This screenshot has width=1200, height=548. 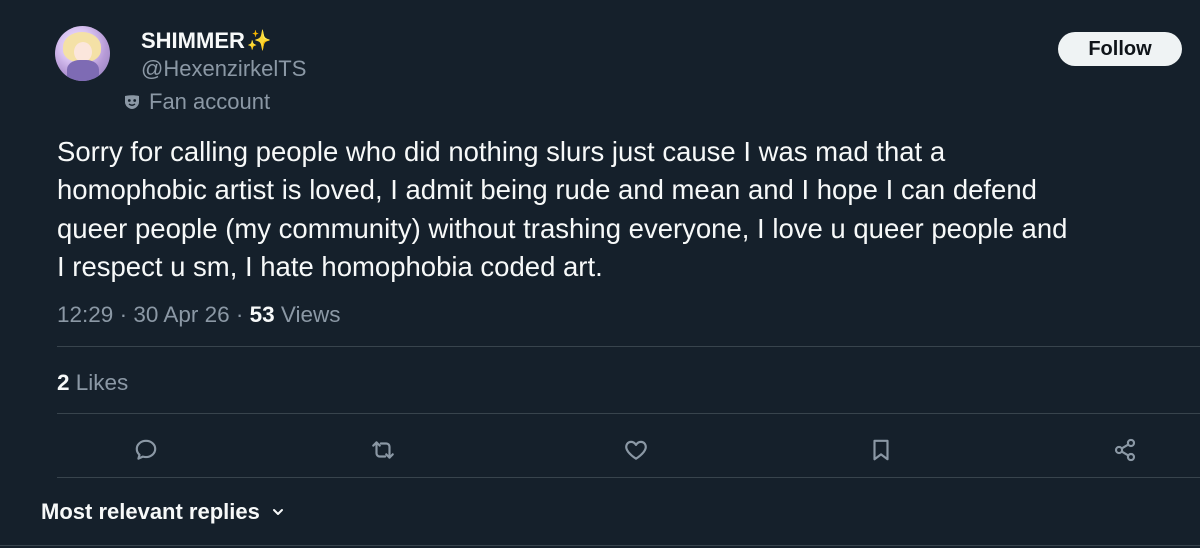 I want to click on tweet-meta: 12:29 · 30 Apr 26 · 53 Views, so click(x=199, y=315).